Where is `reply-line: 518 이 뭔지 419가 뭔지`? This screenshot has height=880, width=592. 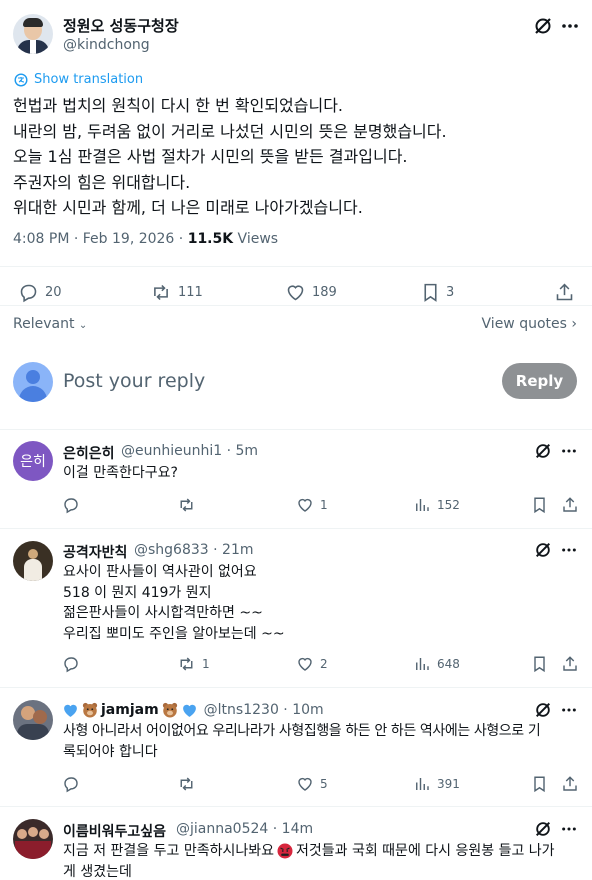 reply-line: 518 이 뭔지 419가 뭔지 is located at coordinates (137, 592).